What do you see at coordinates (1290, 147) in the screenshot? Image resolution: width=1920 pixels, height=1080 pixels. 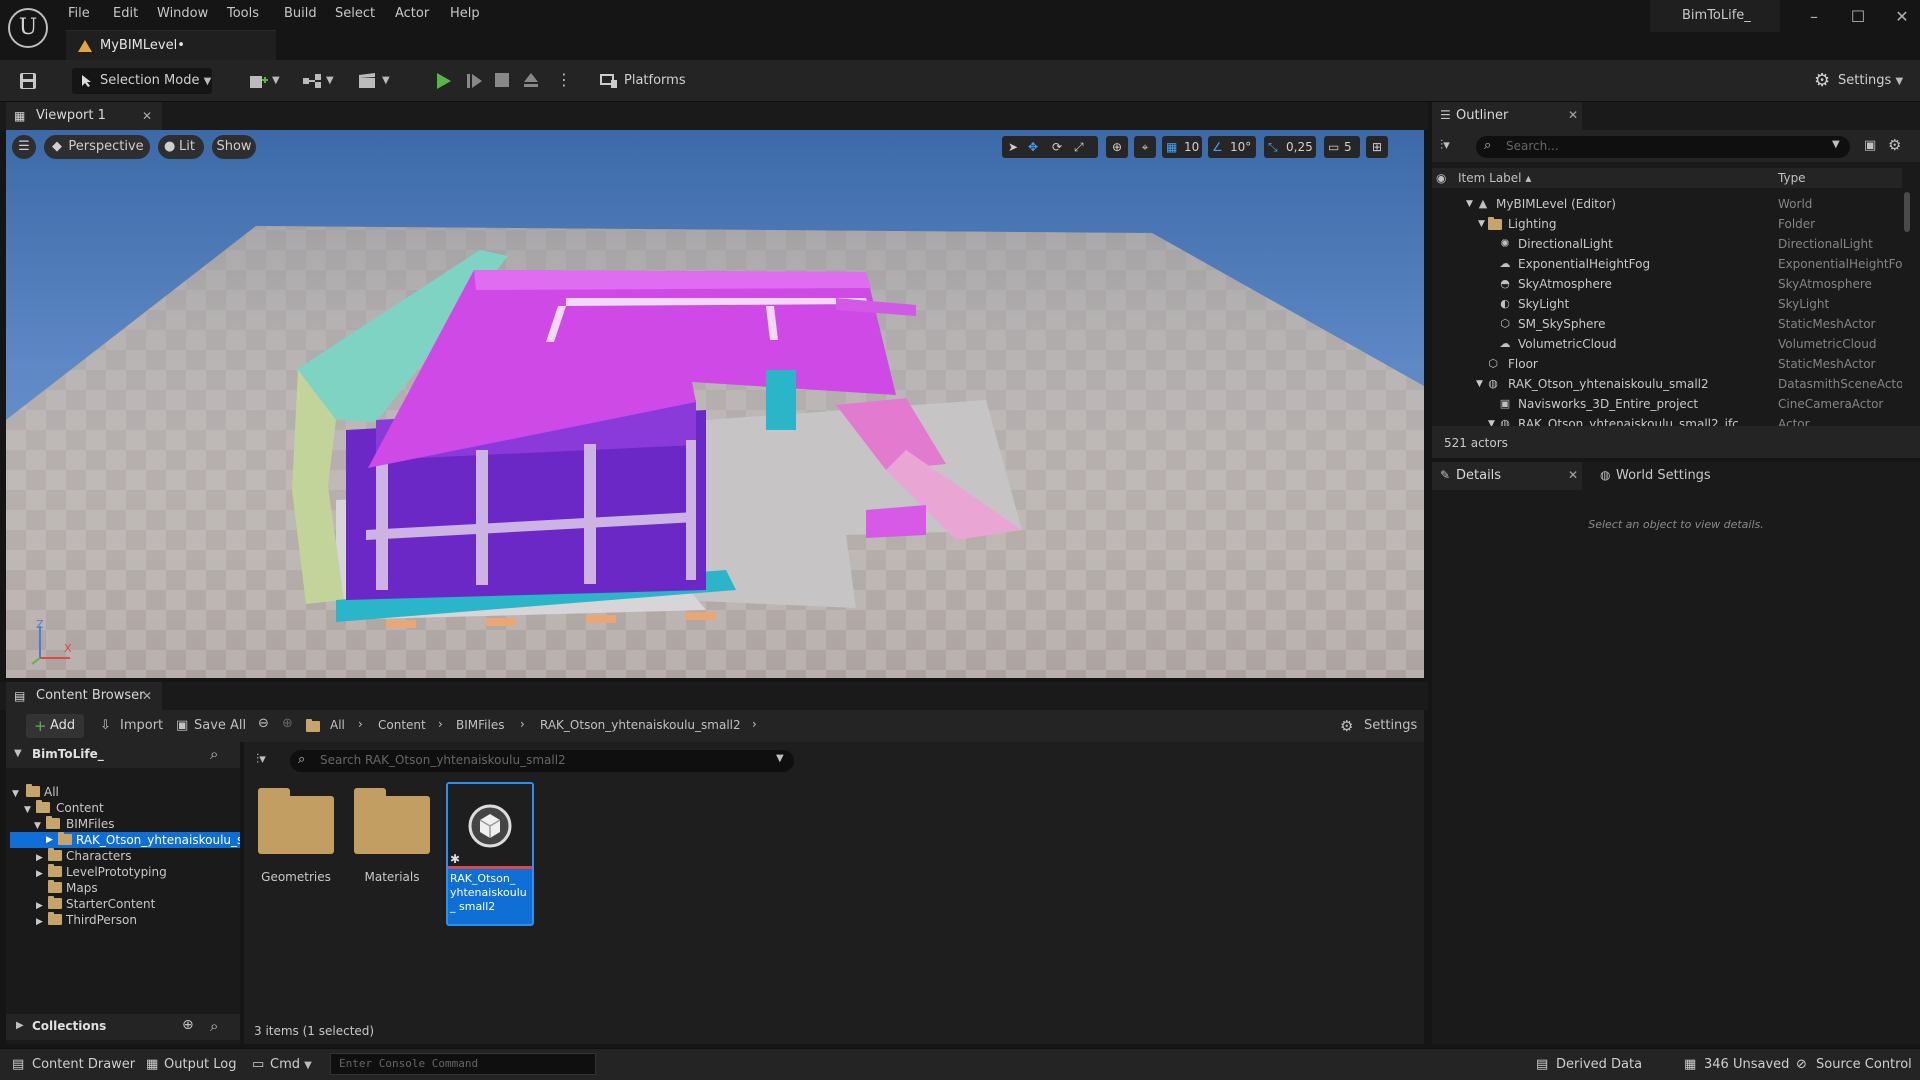 I see `scale-snap-button: ⤡ 0,25` at bounding box center [1290, 147].